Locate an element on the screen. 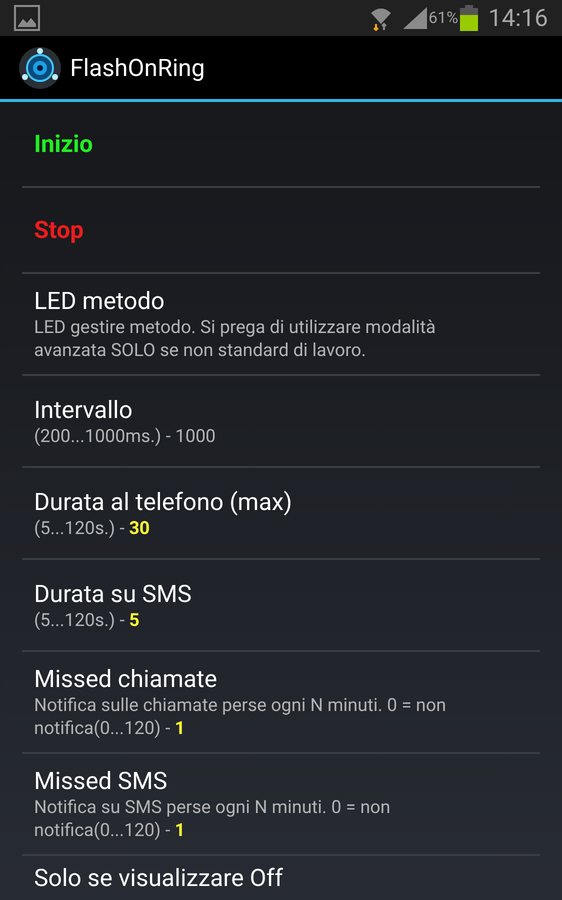 The image size is (562, 900). preference-item: Durata su SMS (5...120s.) - 5 is located at coordinates (281, 606).